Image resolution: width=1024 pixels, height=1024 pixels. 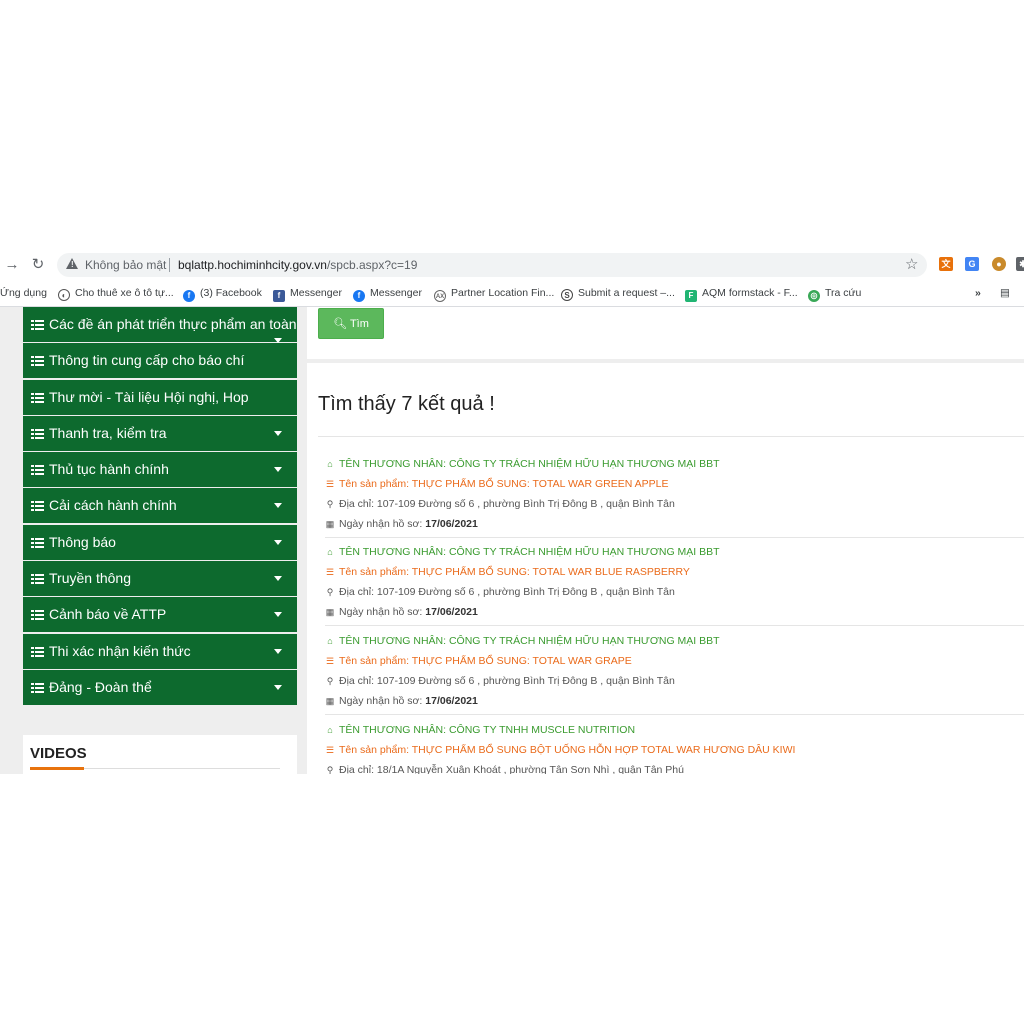 What do you see at coordinates (12, 265) in the screenshot?
I see `forward-icon: →` at bounding box center [12, 265].